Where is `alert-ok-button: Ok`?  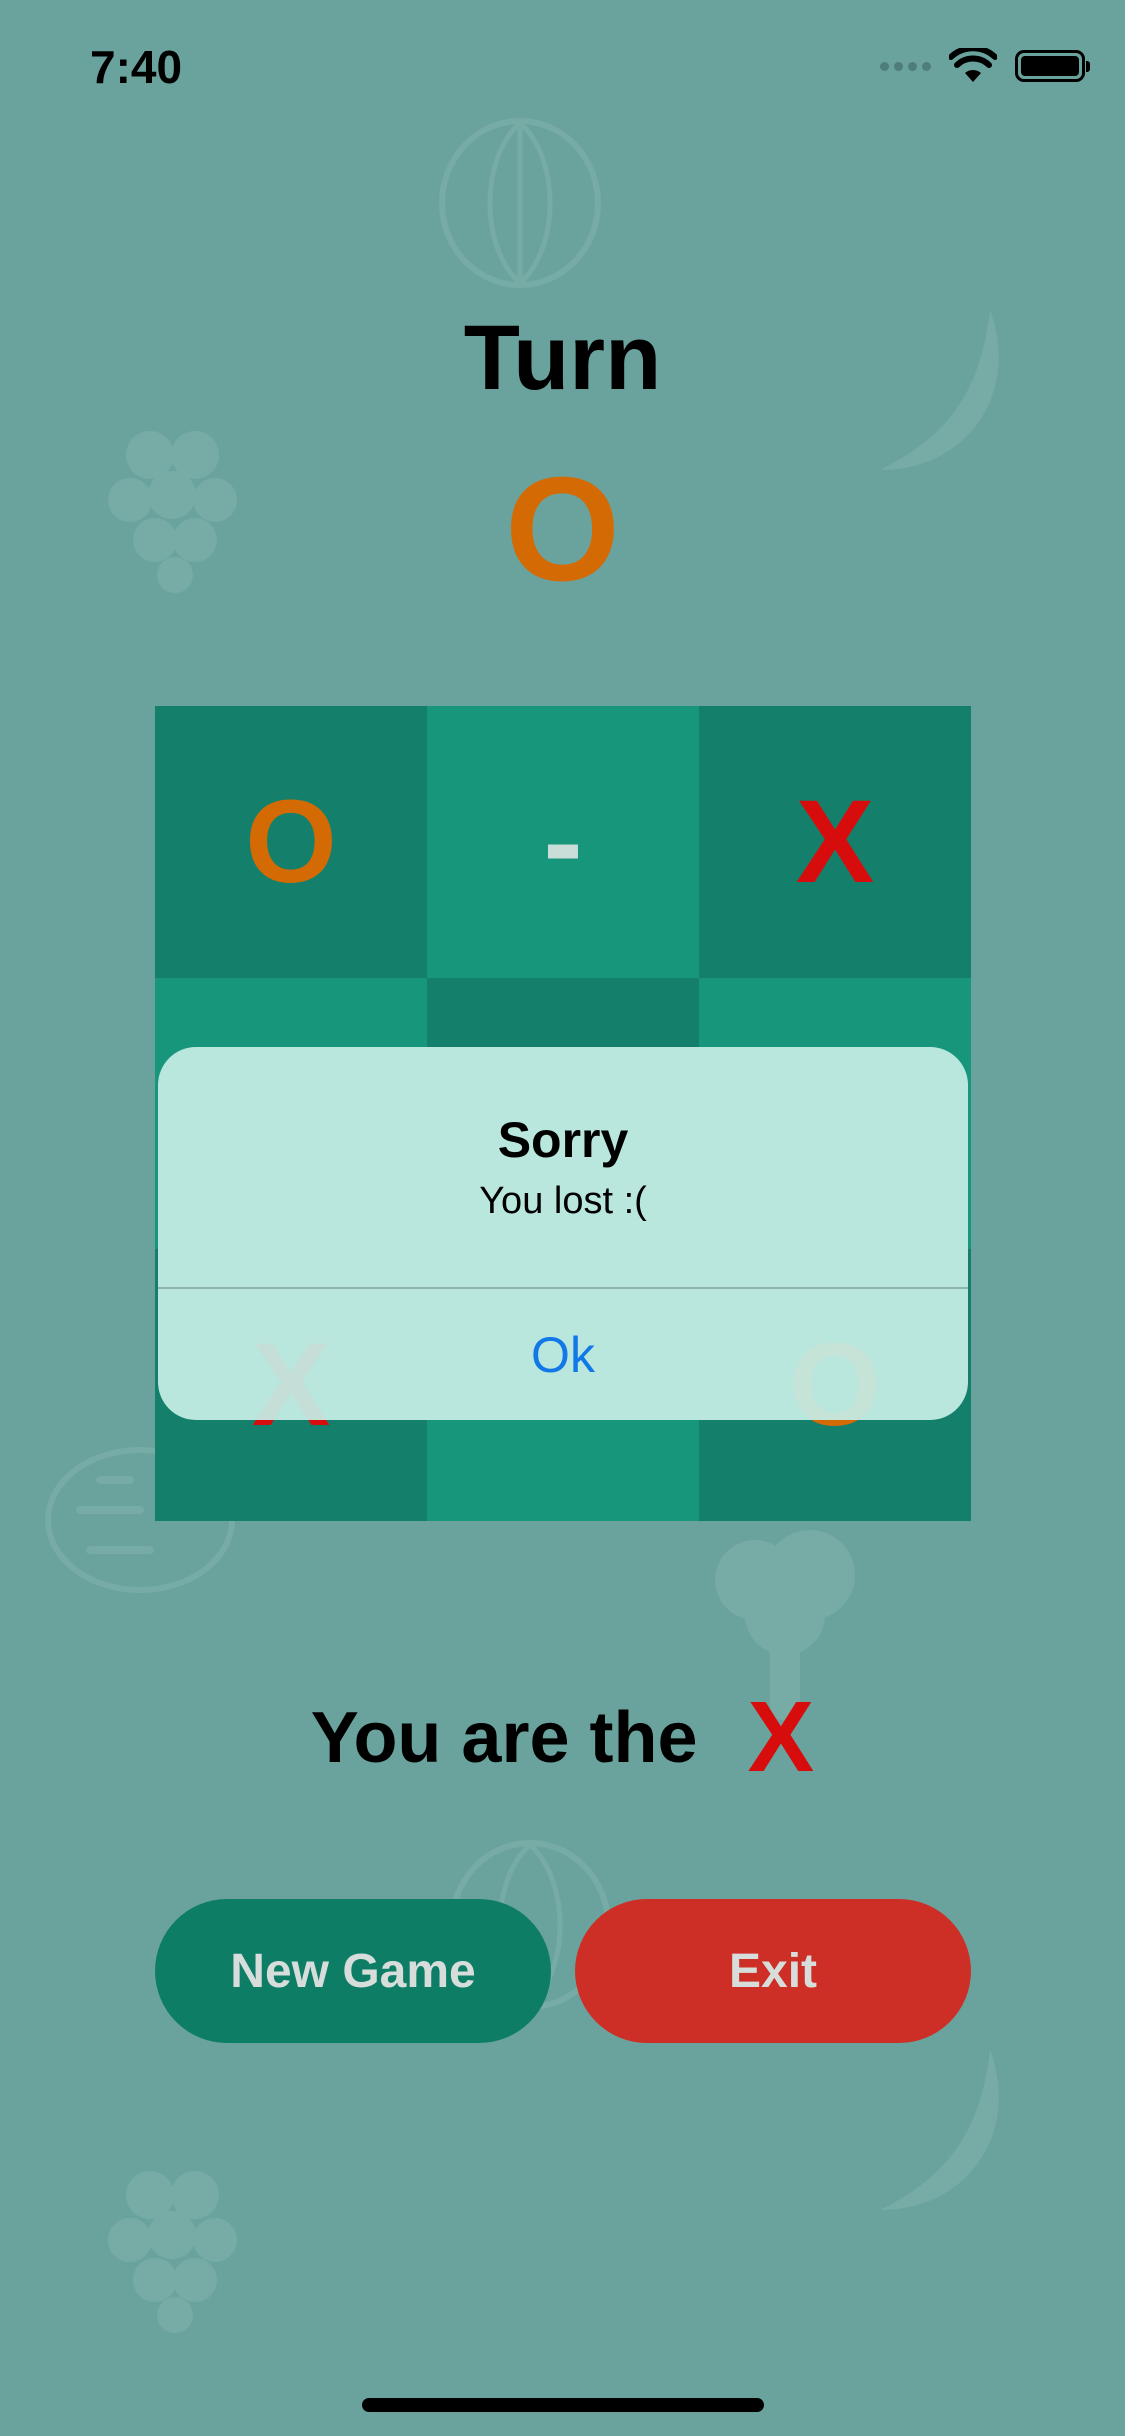 alert-ok-button: Ok is located at coordinates (563, 1354).